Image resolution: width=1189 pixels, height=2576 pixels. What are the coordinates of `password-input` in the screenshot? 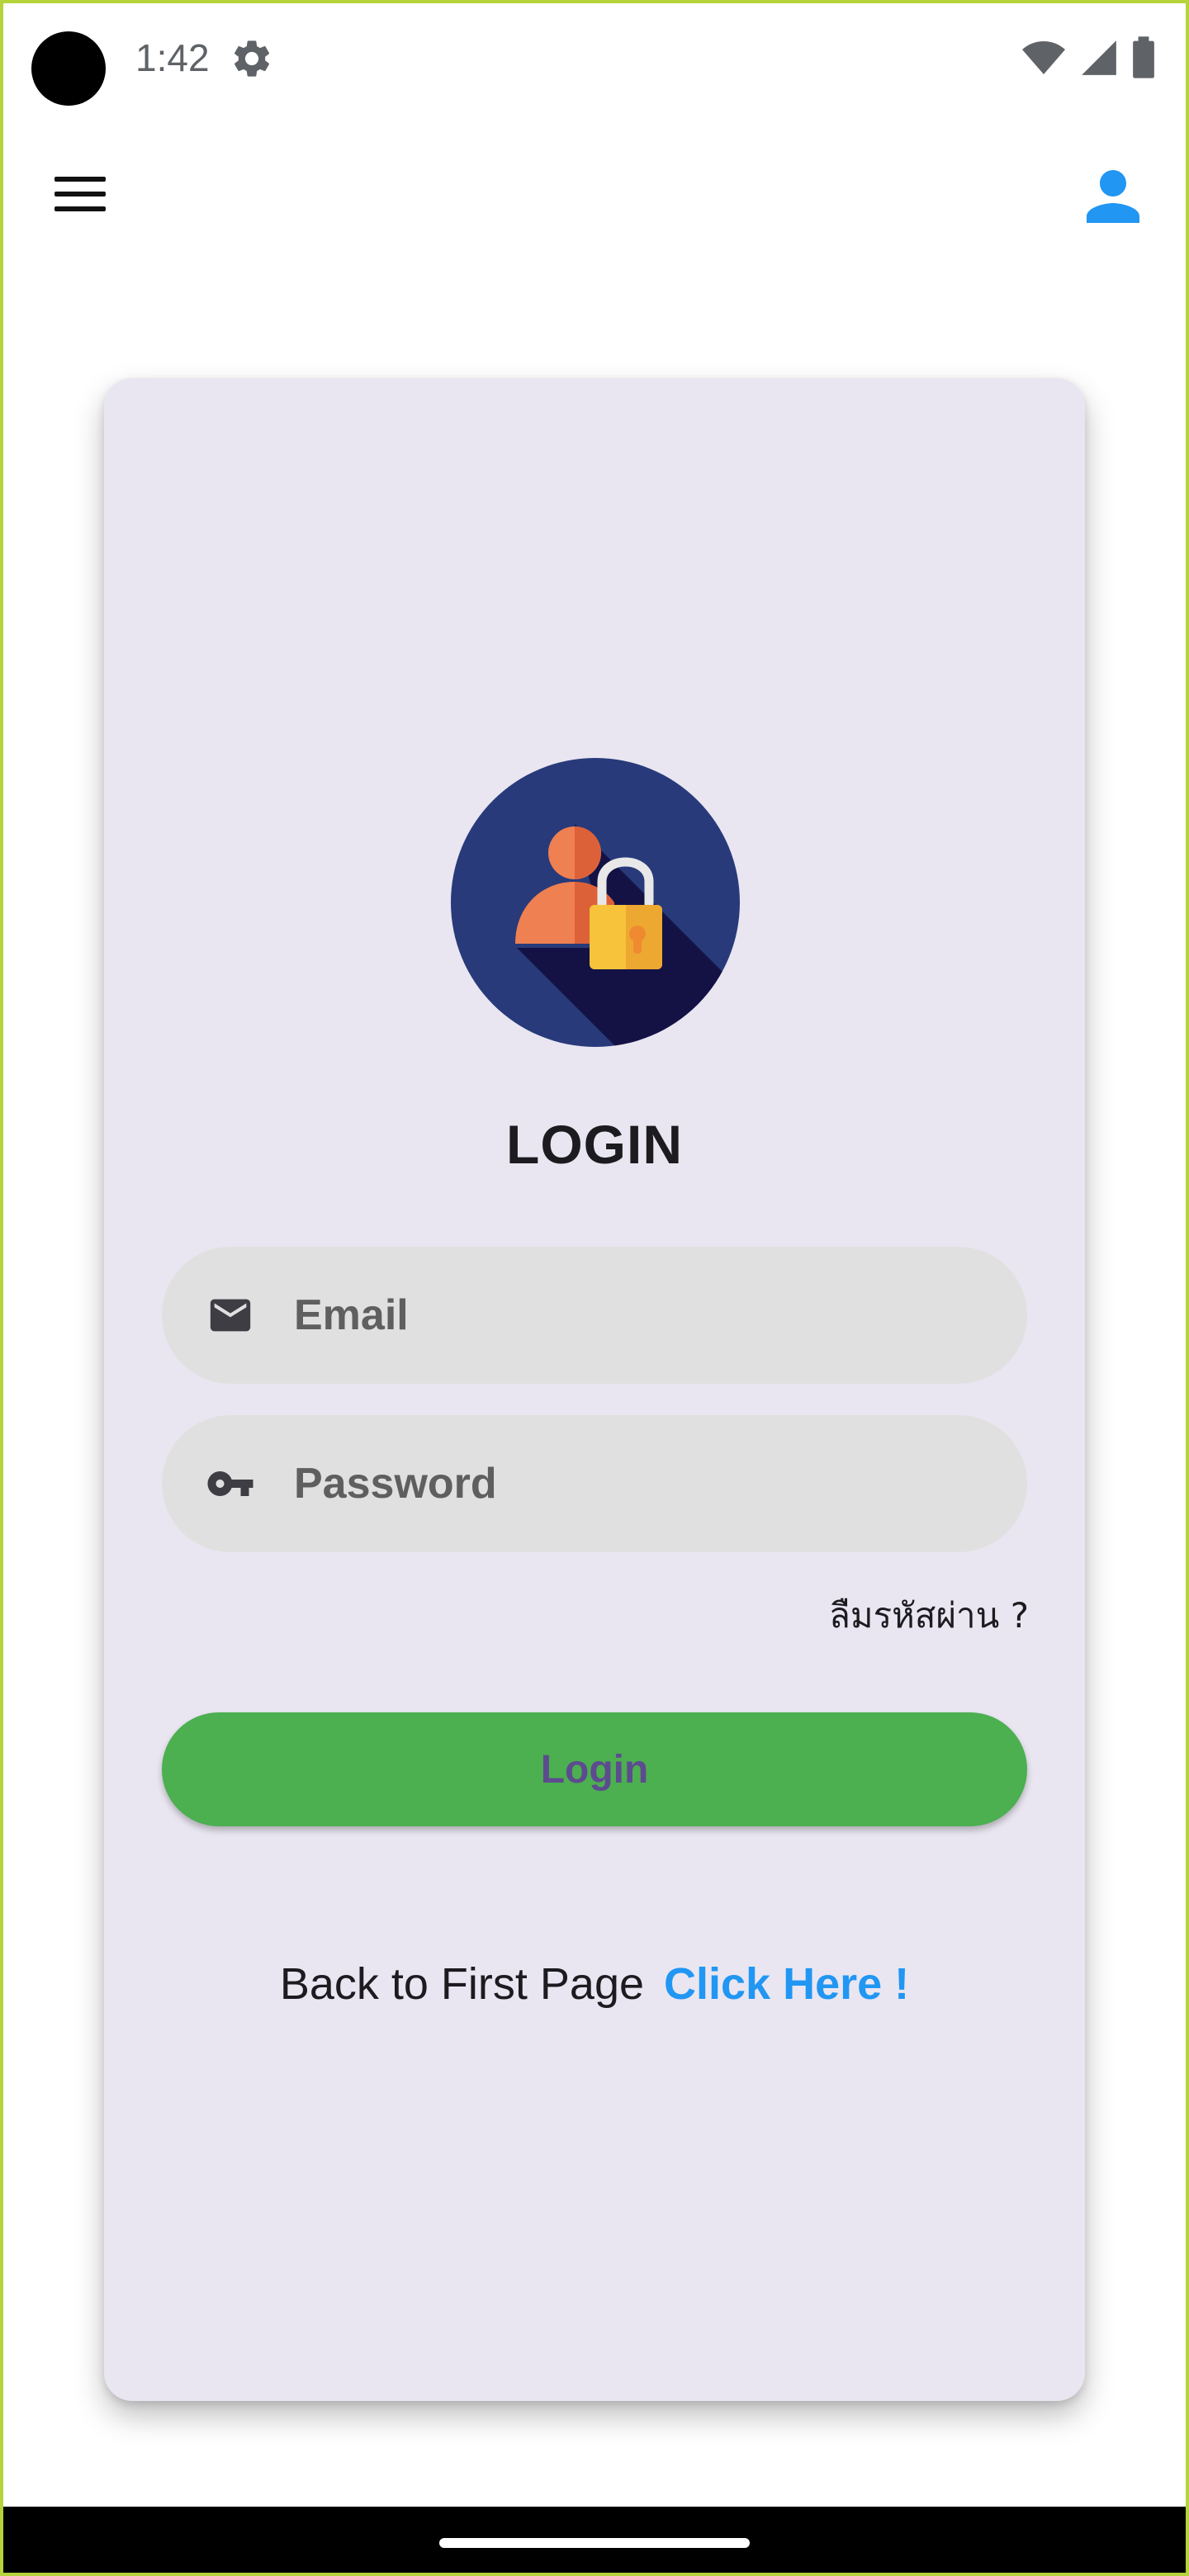 It's located at (632, 1483).